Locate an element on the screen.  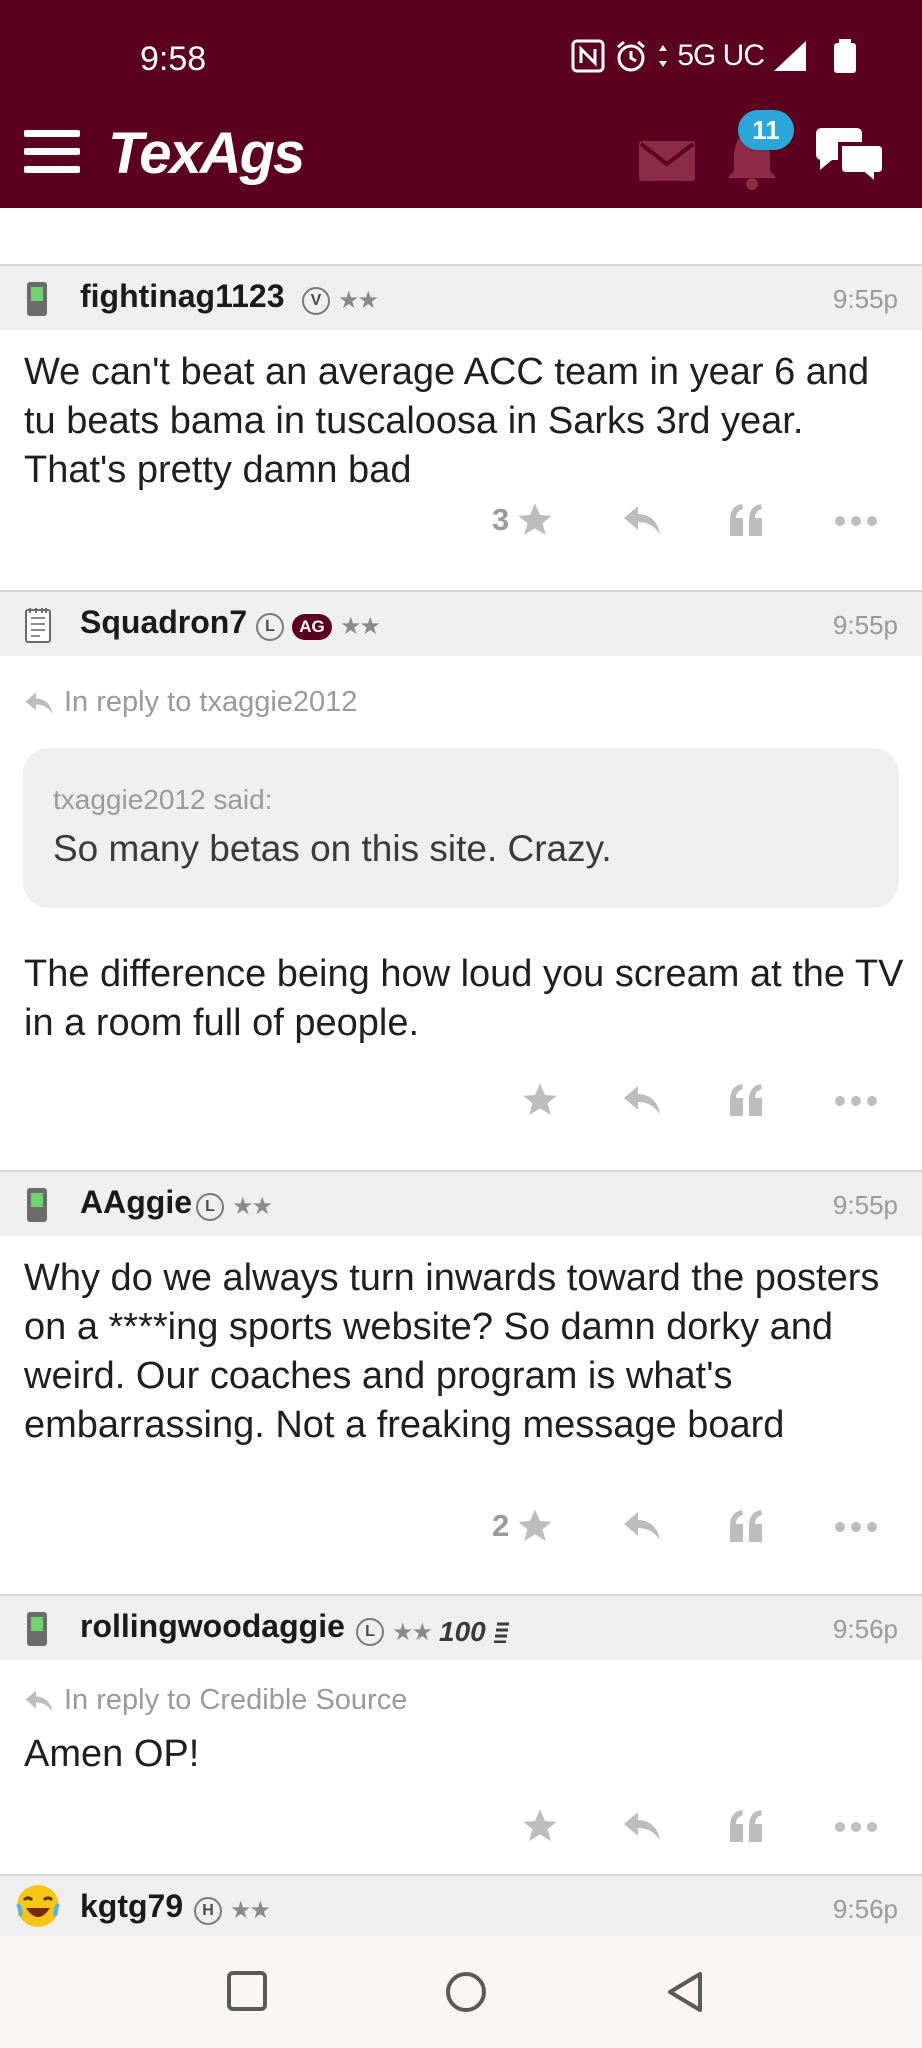
star-count: 2 is located at coordinates (501, 1525).